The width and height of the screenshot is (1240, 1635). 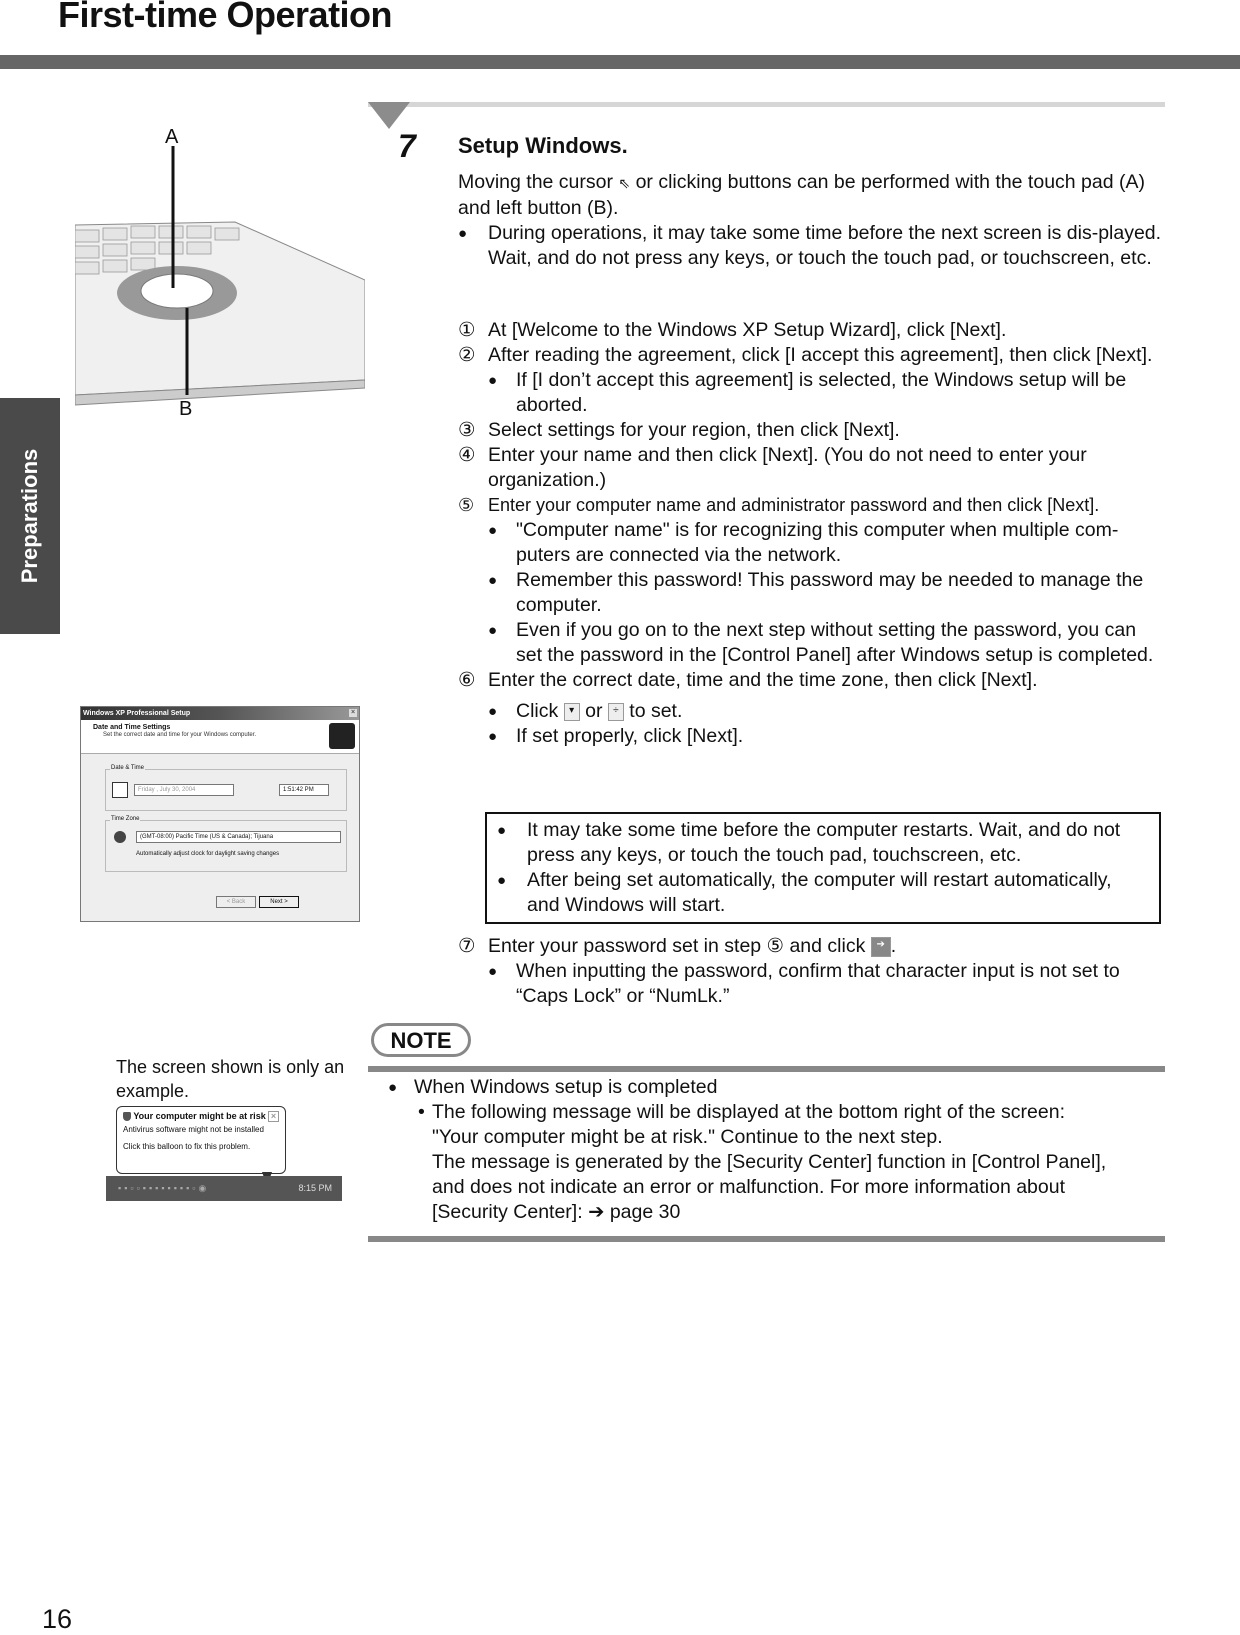 What do you see at coordinates (128, 768) in the screenshot?
I see `group-label: Date & Time` at bounding box center [128, 768].